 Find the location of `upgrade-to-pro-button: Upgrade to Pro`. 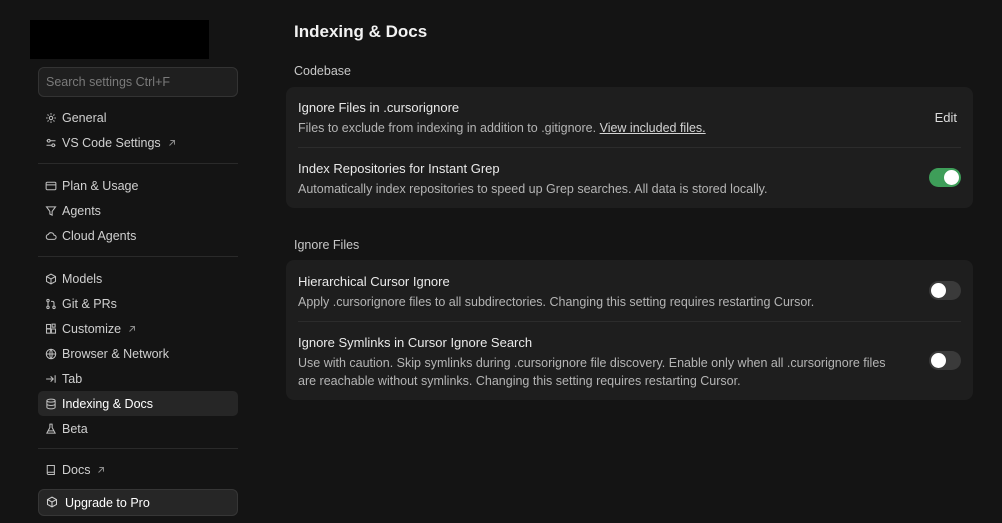

upgrade-to-pro-button: Upgrade to Pro is located at coordinates (138, 502).